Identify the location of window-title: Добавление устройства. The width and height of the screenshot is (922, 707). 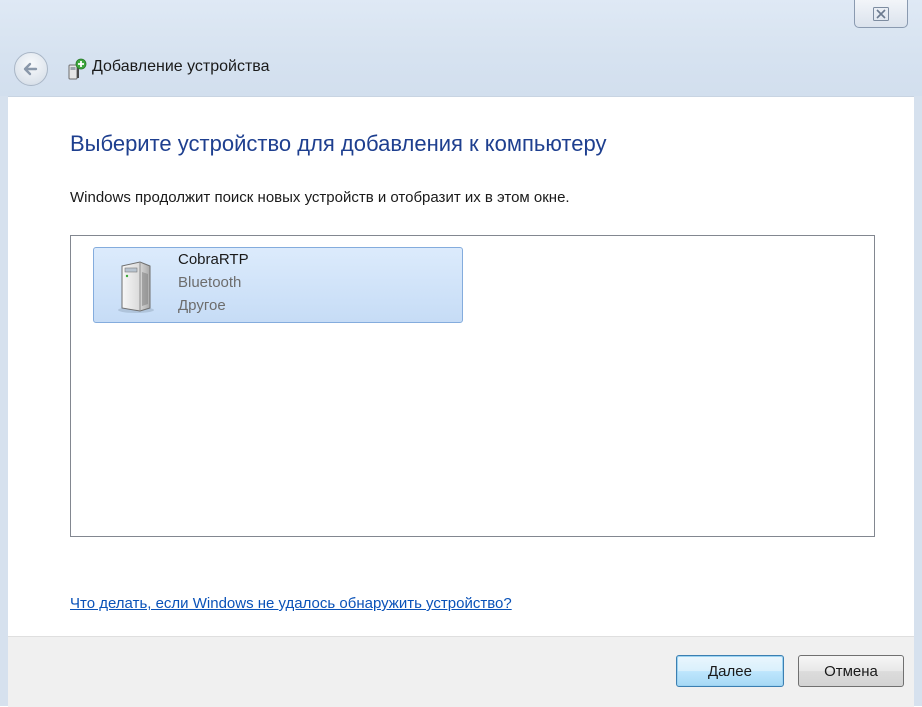
(181, 66).